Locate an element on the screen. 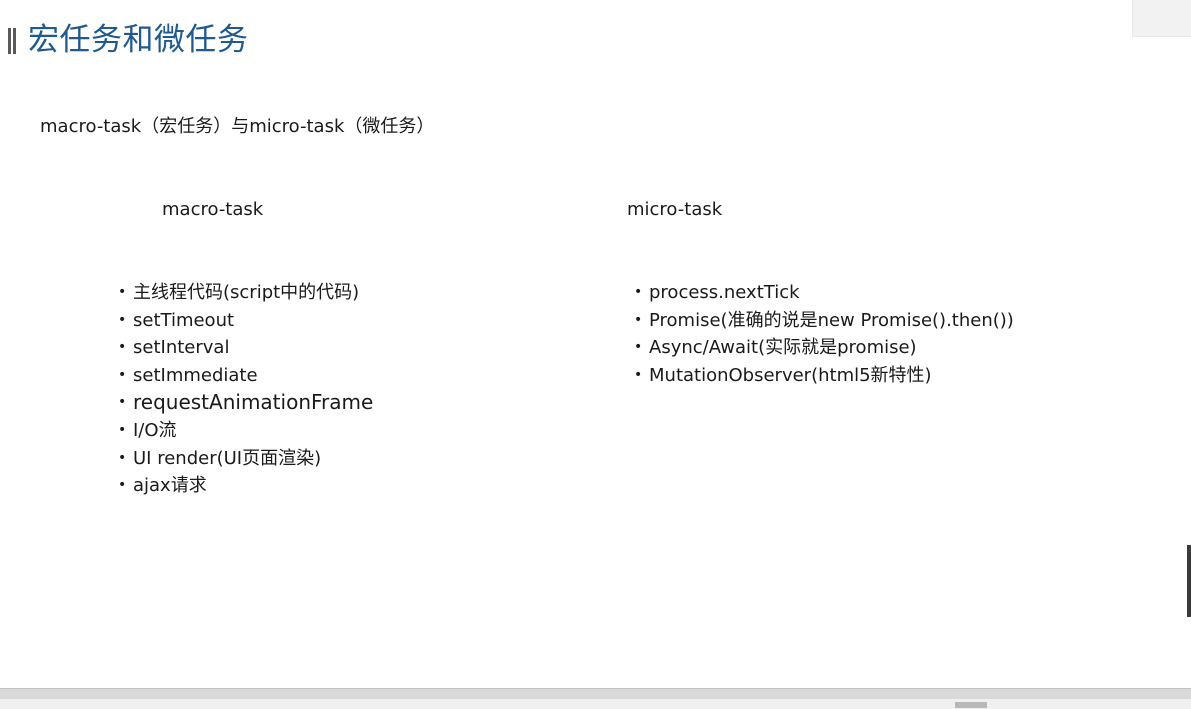  list-item-text: ajax请求 is located at coordinates (170, 486).